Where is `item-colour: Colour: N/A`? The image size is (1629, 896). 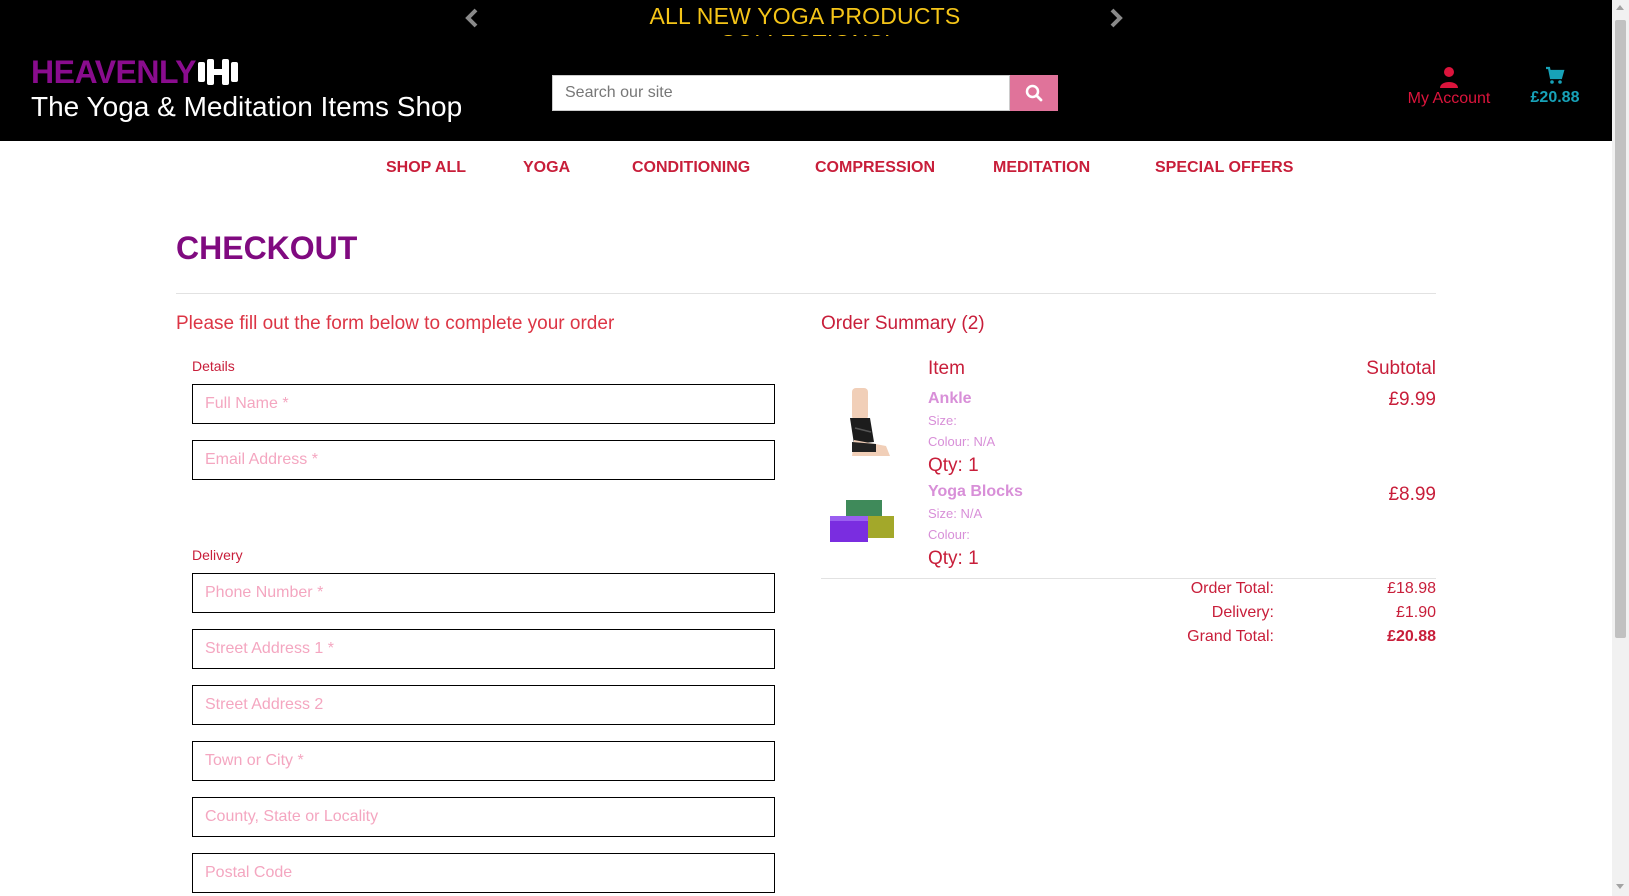 item-colour: Colour: N/A is located at coordinates (962, 441).